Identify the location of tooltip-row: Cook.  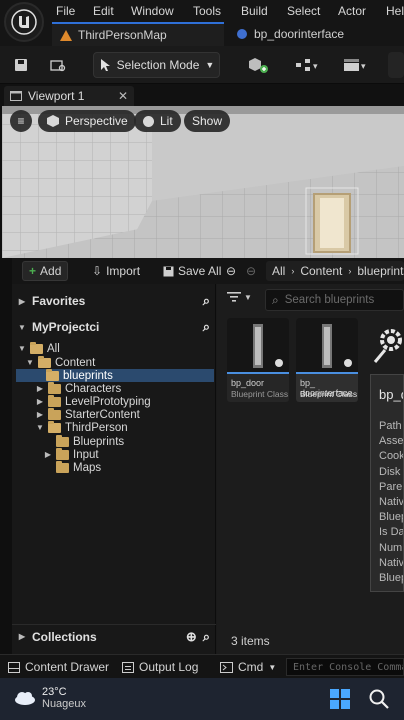
(391, 456).